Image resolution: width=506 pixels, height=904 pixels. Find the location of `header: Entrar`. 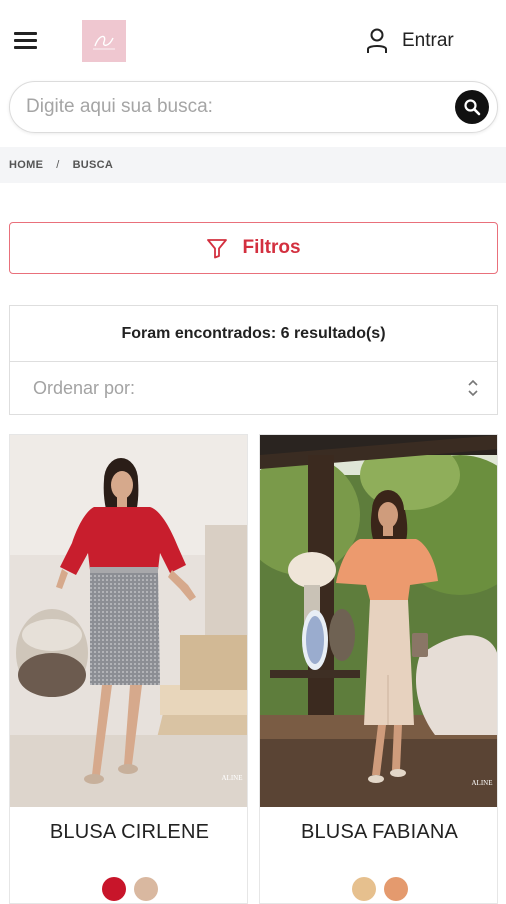

header: Entrar is located at coordinates (253, 40).